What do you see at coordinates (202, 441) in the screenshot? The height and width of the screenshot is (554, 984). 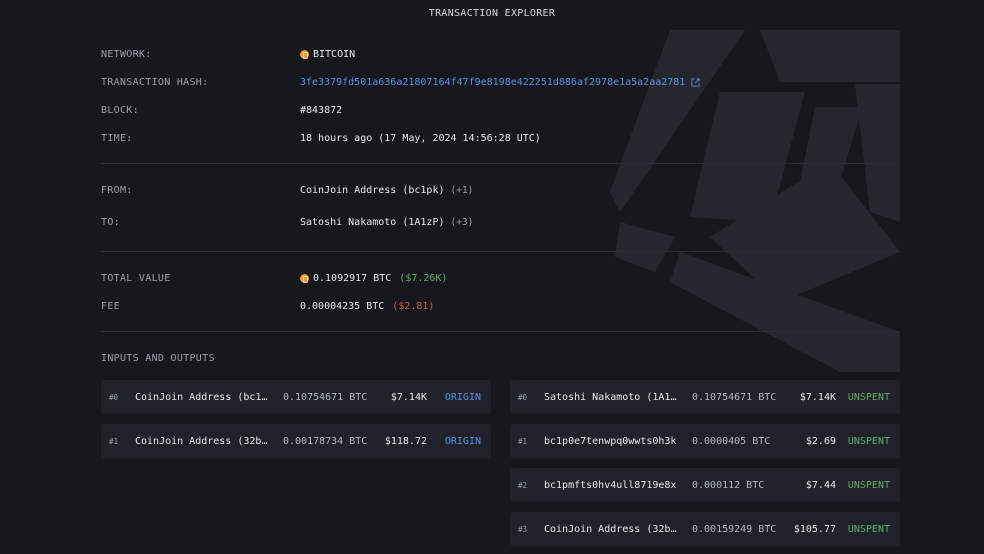 I see `input-address: CoinJoin Address (32bC1)` at bounding box center [202, 441].